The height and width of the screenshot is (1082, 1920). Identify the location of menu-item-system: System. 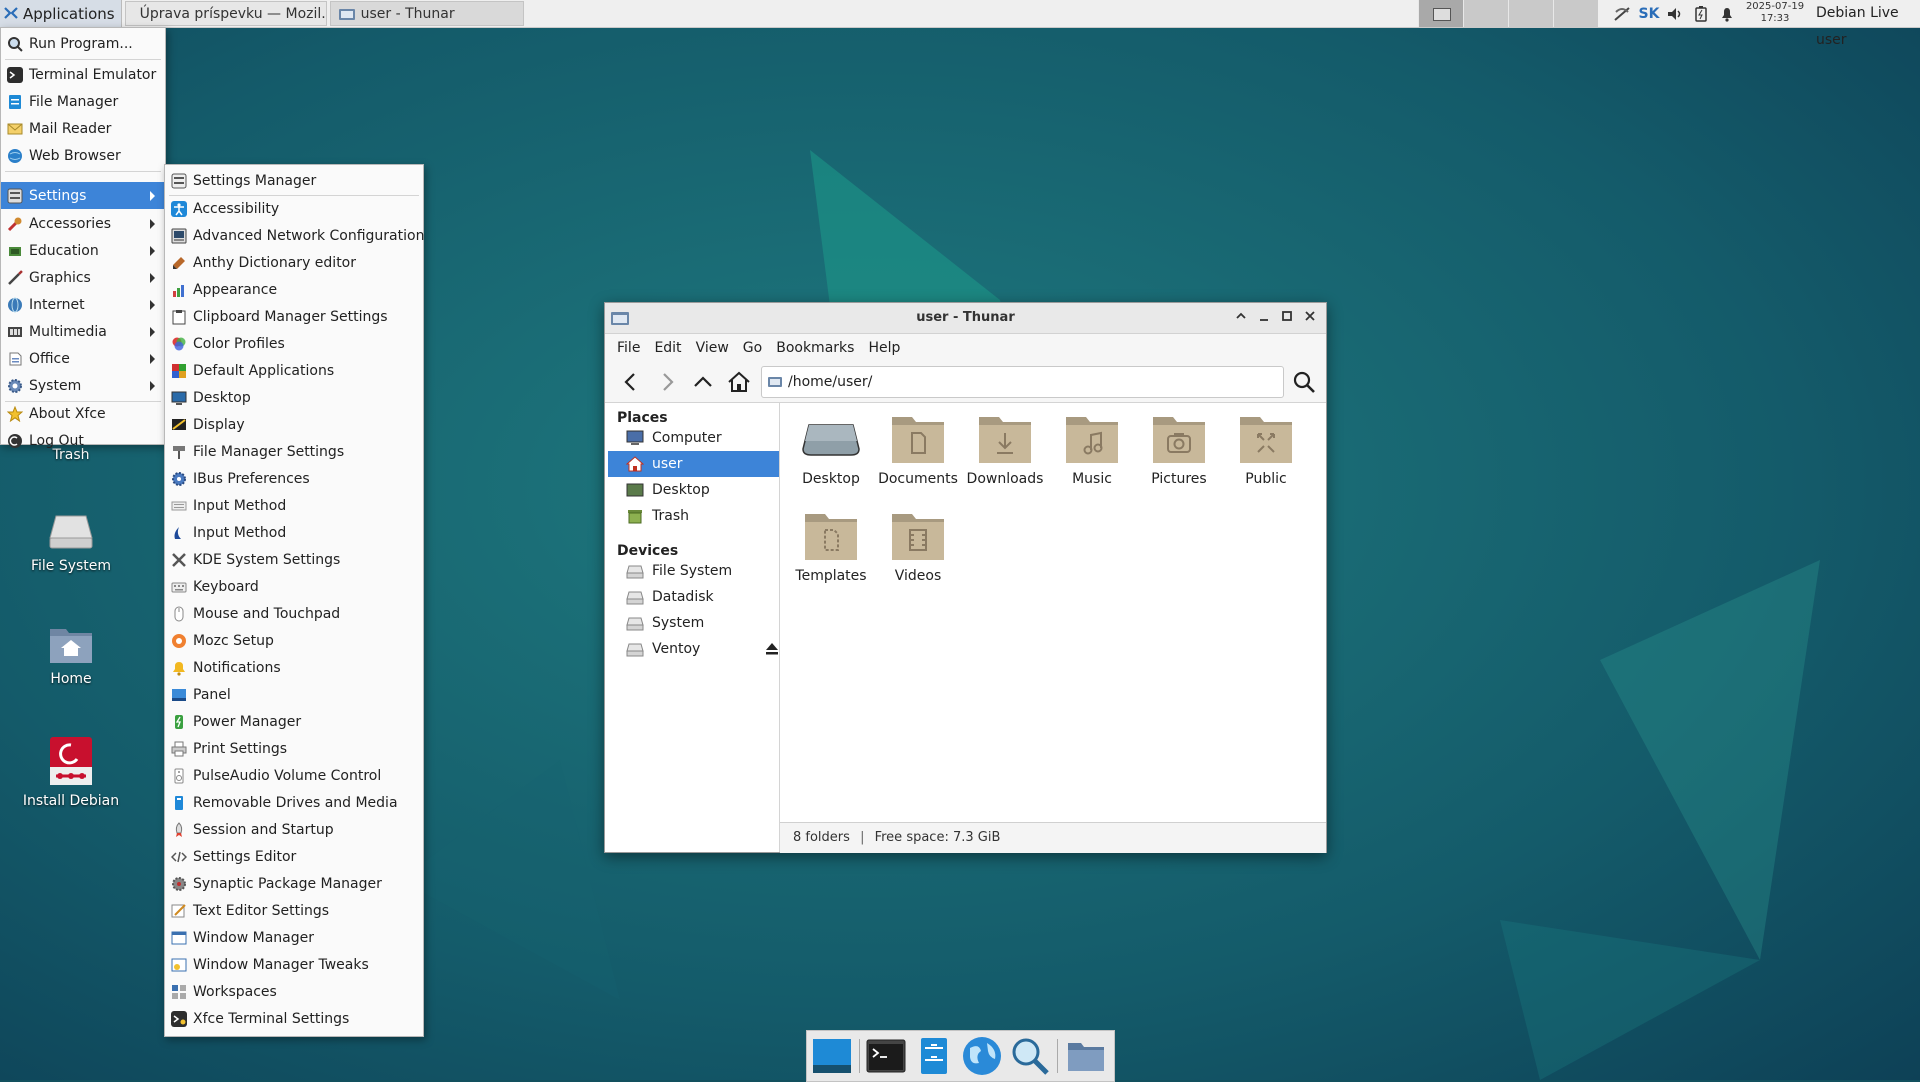
(83, 385).